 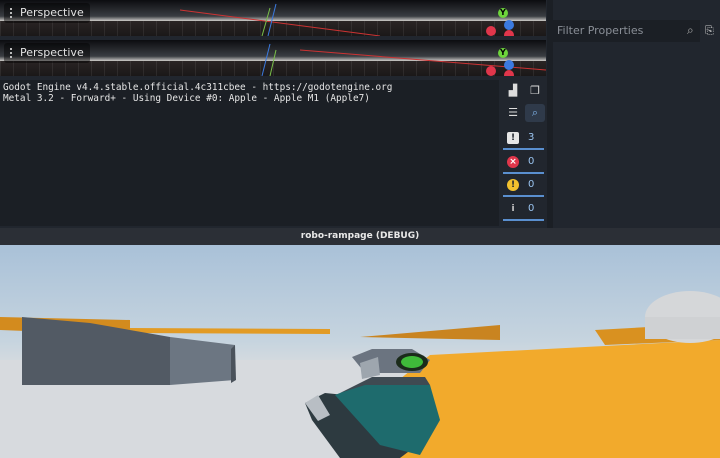 I want to click on filter-warnings-toggle: ! 0, so click(x=523, y=187).